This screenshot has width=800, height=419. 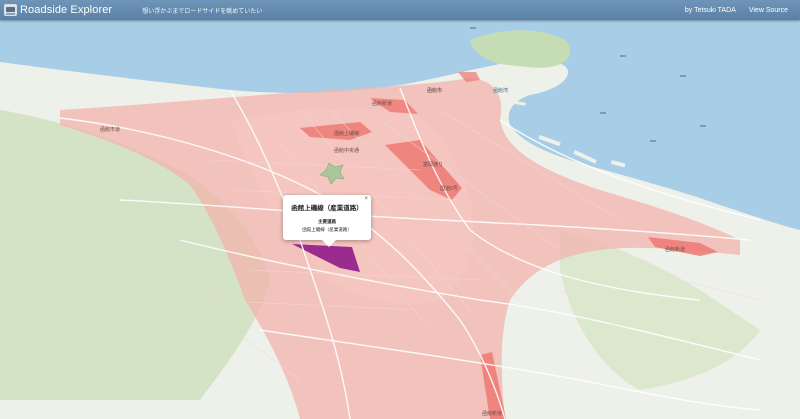 I want to click on road-label-mid: 函館中央通, so click(x=347, y=151).